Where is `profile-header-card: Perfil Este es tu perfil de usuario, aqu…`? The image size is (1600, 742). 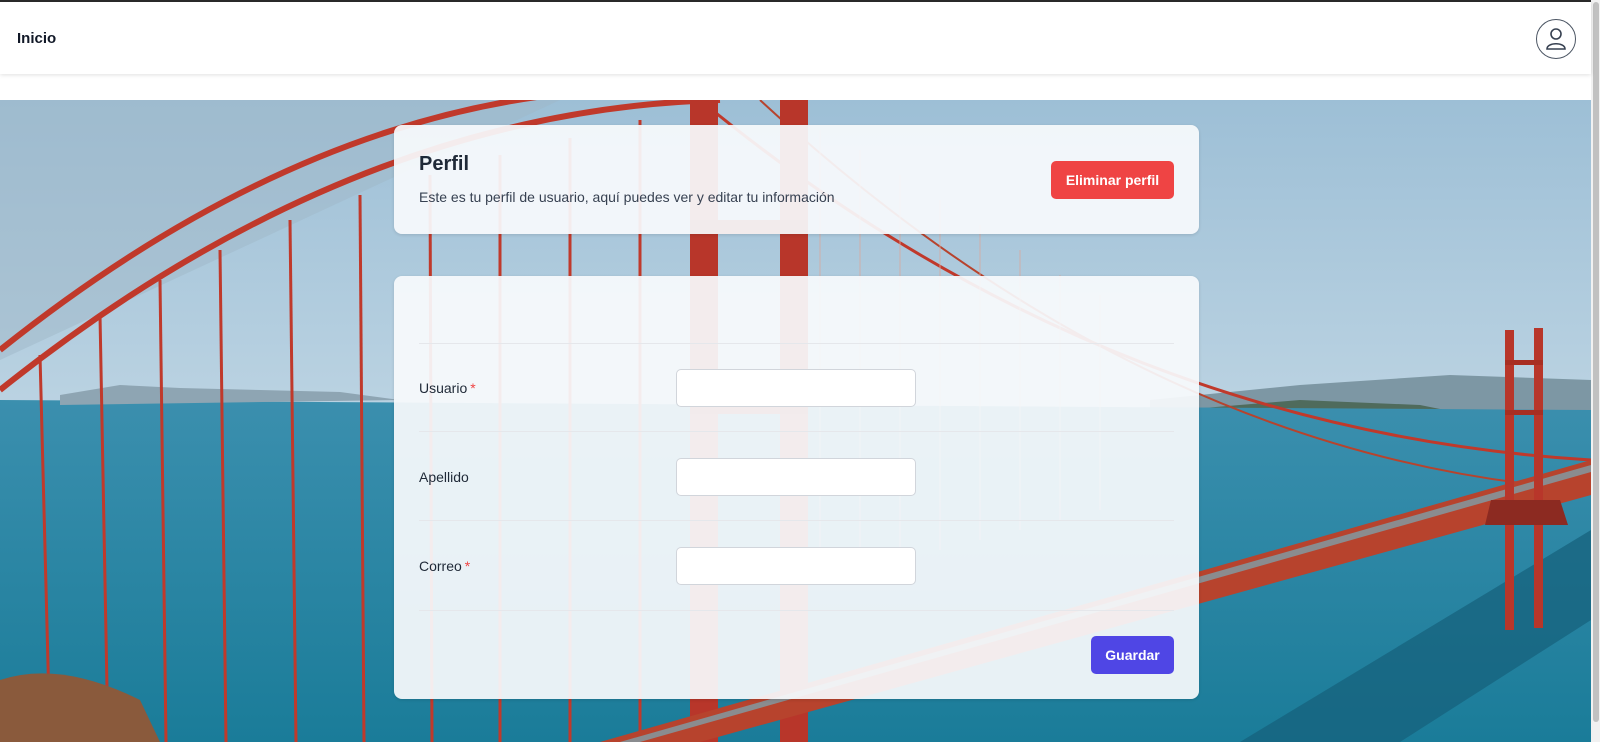 profile-header-card: Perfil Este es tu perfil de usuario, aqu… is located at coordinates (796, 179).